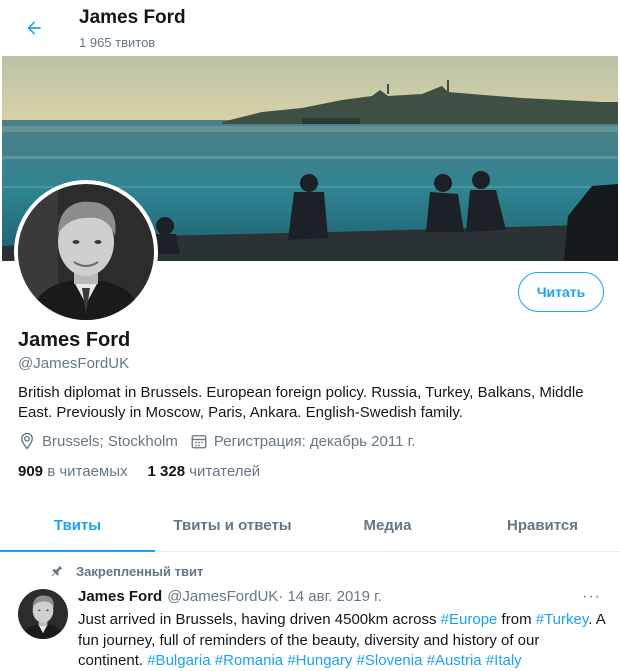 The width and height of the screenshot is (620, 671). What do you see at coordinates (110, 441) in the screenshot?
I see `location-text: Brussels; Stockholm` at bounding box center [110, 441].